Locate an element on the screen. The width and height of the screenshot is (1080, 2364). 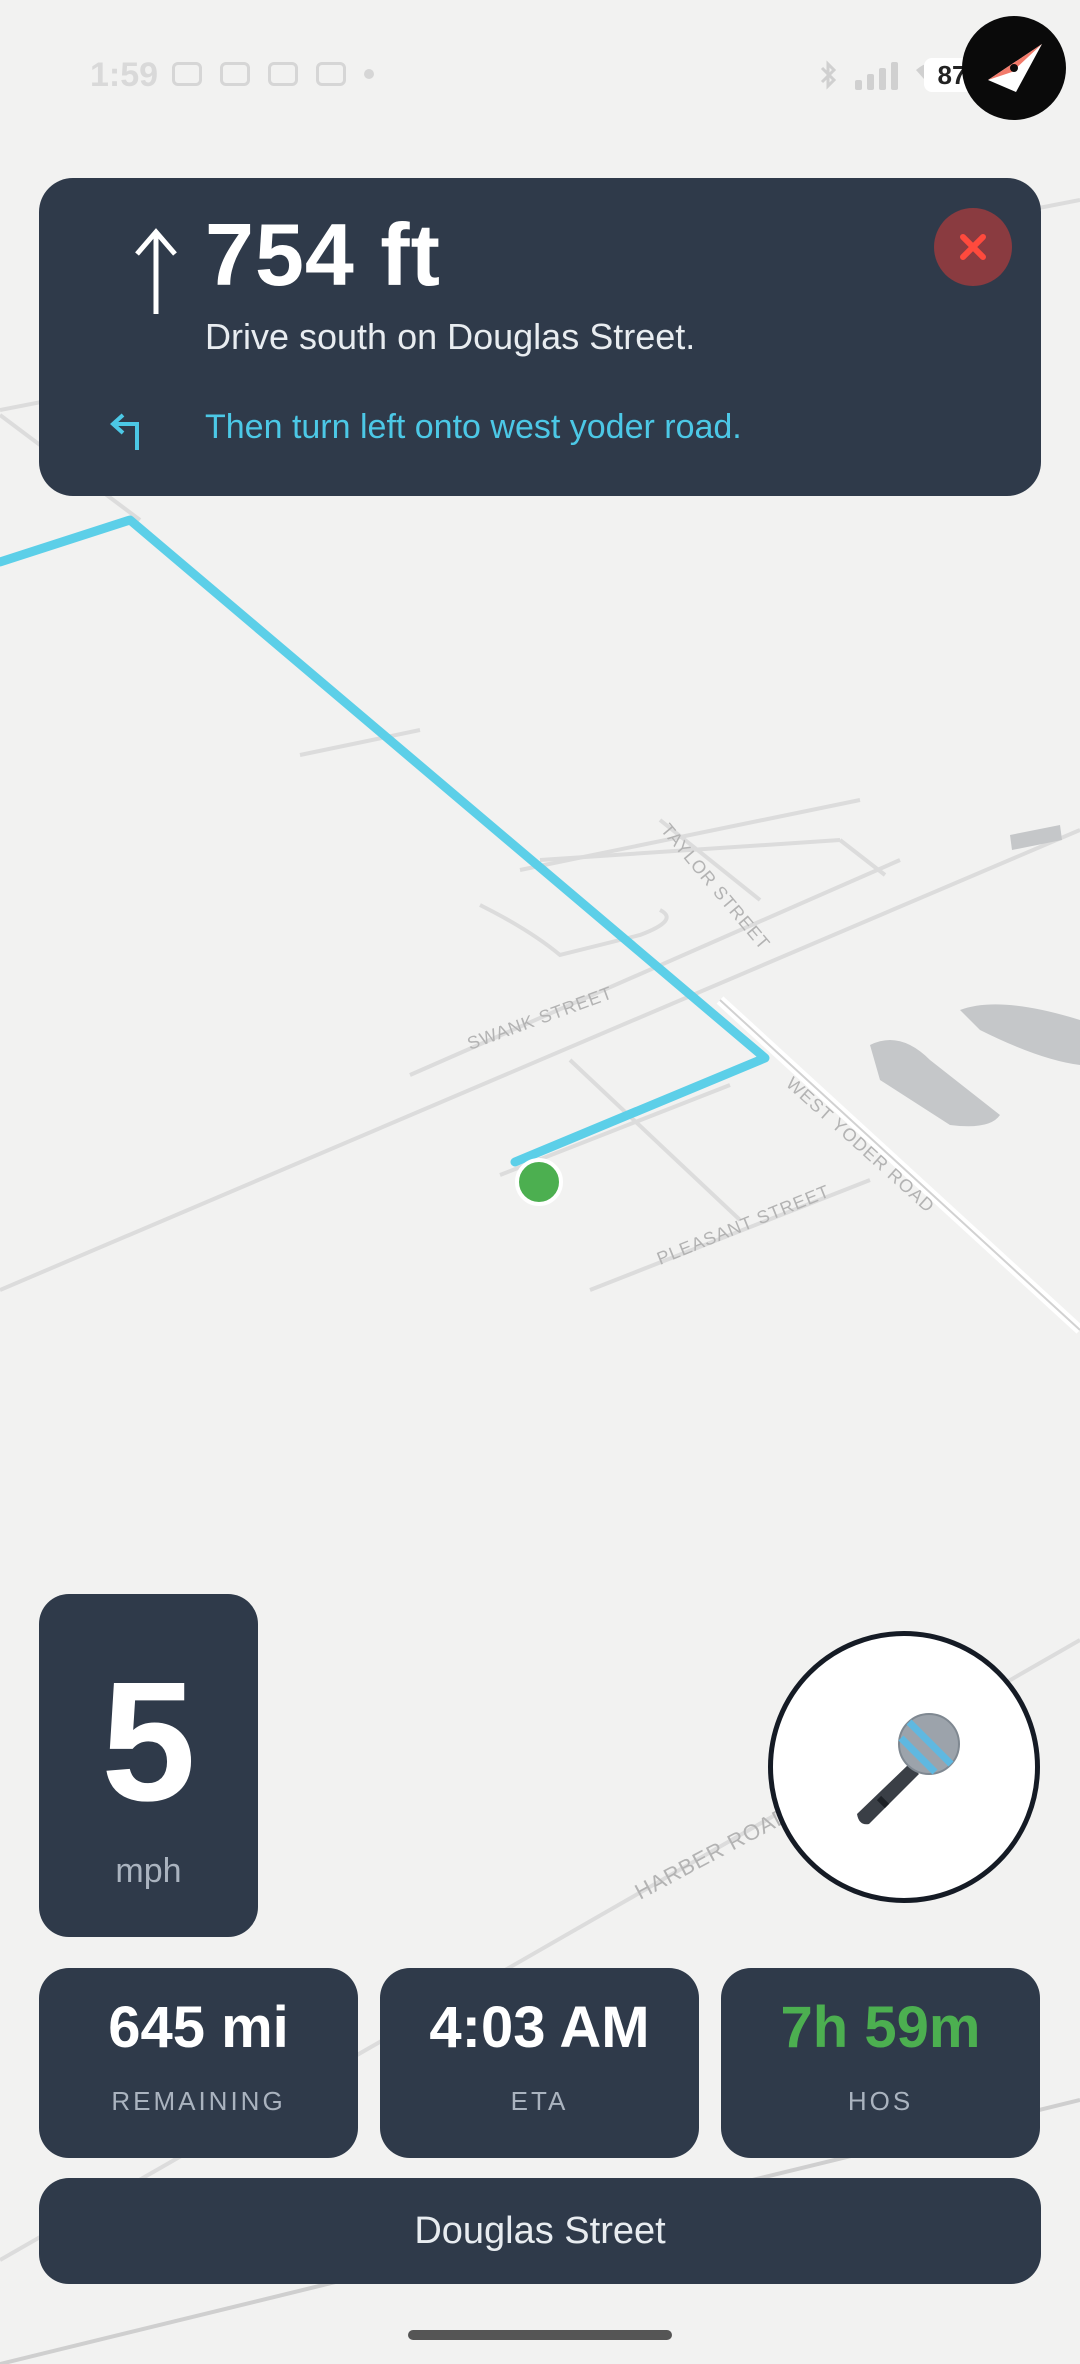
eta-value: 4:03 AM is located at coordinates (539, 2027).